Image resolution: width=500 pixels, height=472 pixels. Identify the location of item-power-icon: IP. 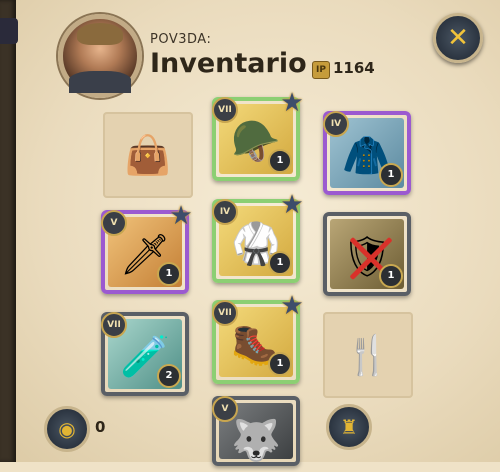
(321, 70).